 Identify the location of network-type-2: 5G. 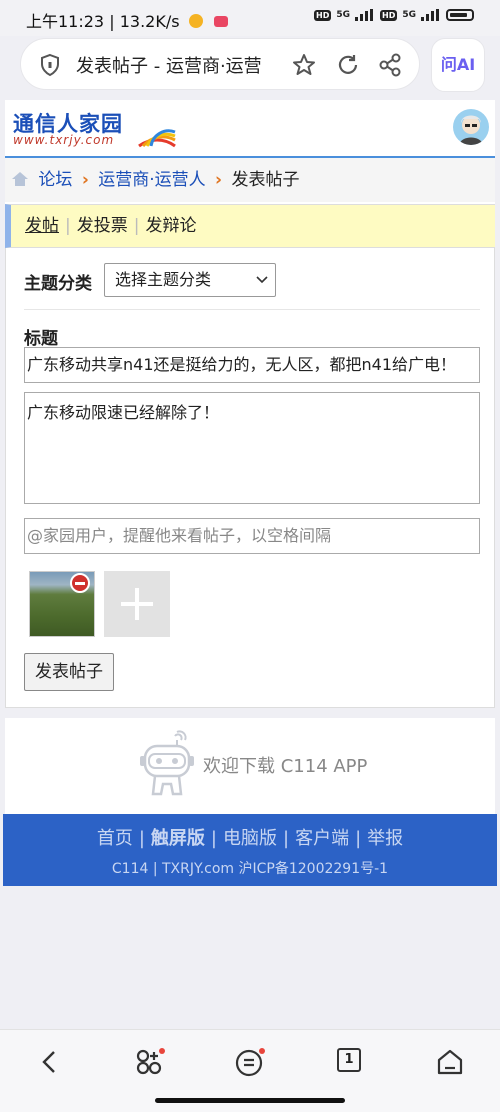
(409, 15).